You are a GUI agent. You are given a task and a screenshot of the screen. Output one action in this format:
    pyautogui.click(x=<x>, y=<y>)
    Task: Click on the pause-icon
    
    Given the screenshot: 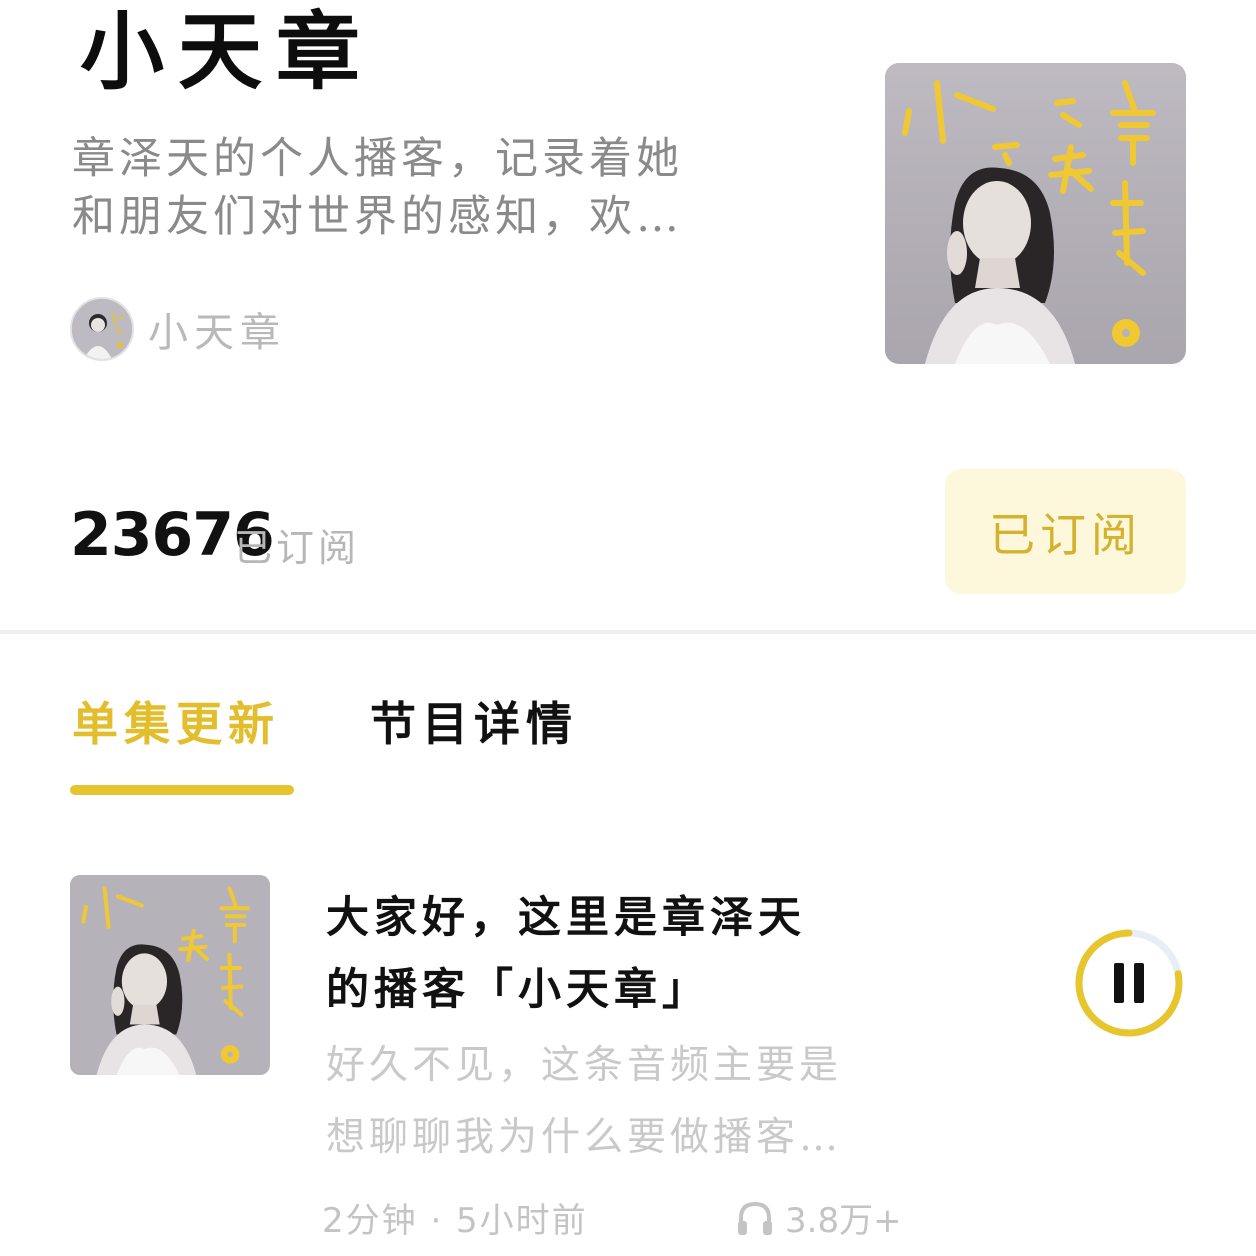 What is the action you would take?
    pyautogui.click(x=1129, y=983)
    